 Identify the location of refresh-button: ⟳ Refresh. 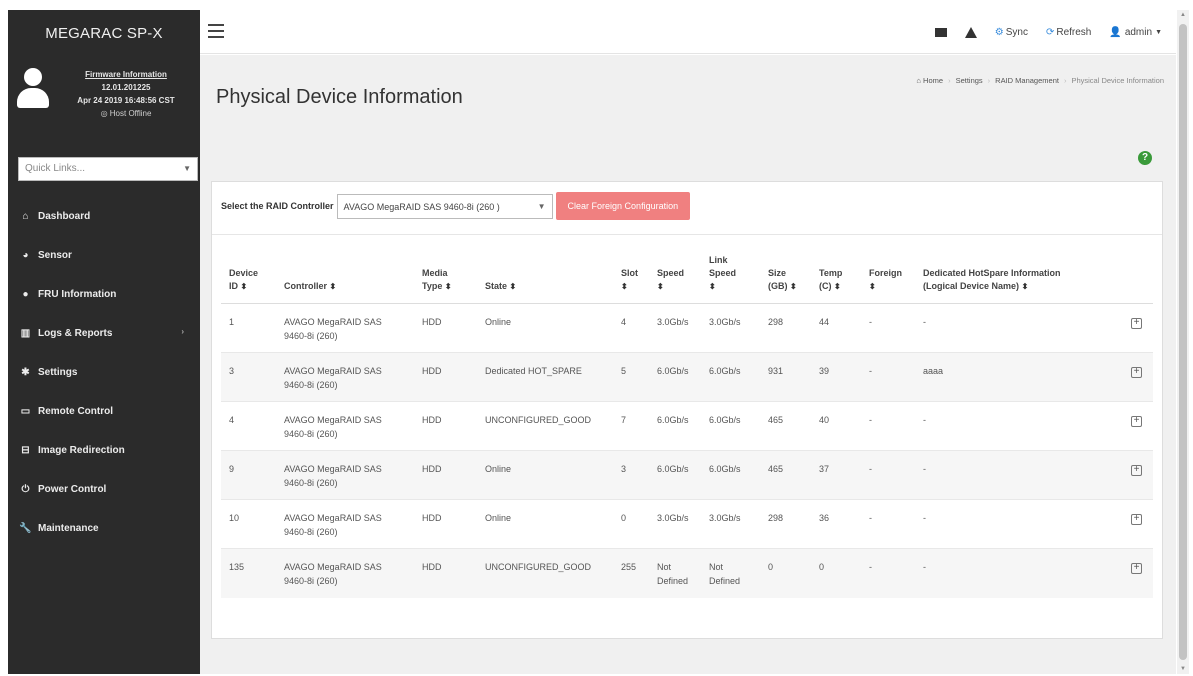
(1068, 32).